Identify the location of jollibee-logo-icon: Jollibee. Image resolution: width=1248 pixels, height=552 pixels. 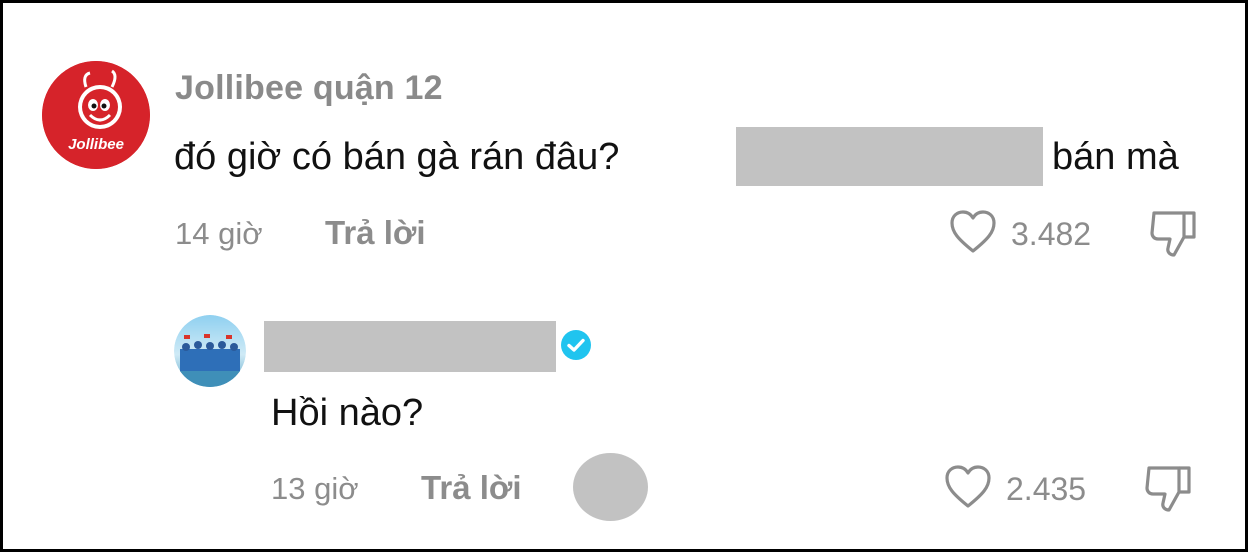
(96, 115).